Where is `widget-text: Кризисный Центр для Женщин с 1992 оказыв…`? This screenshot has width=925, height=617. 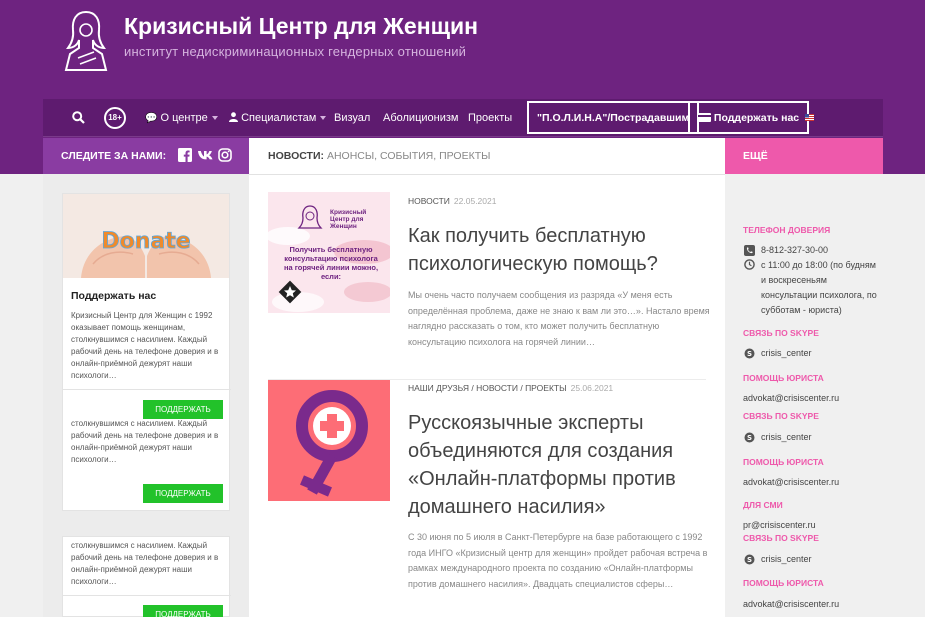
widget-text: Кризисный Центр для Женщин с 1992 оказыв… is located at coordinates (145, 345).